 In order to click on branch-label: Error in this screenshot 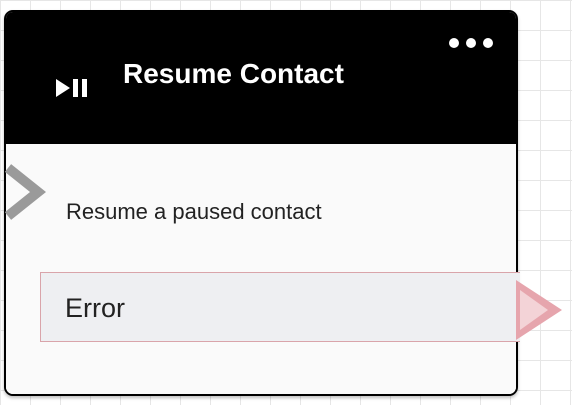, I will do `click(95, 308)`.